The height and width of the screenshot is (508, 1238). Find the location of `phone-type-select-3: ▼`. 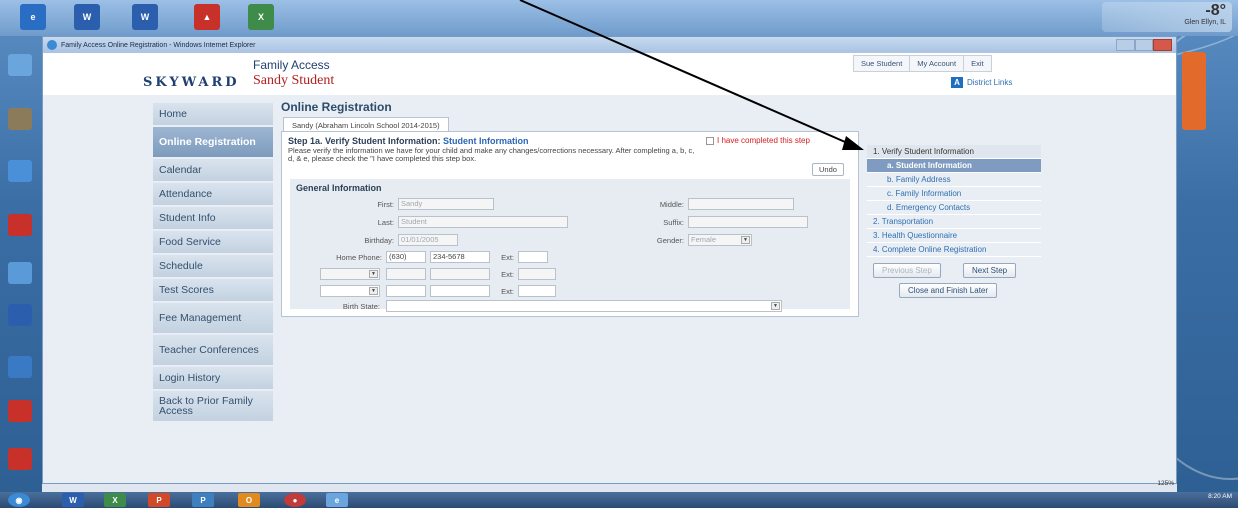

phone-type-select-3: ▼ is located at coordinates (350, 291).